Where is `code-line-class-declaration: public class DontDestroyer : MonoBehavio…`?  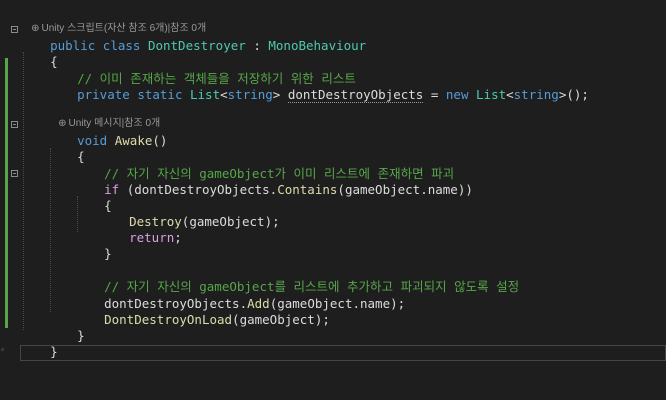 code-line-class-declaration: public class DontDestroyer : MonoBehavio… is located at coordinates (193, 37).